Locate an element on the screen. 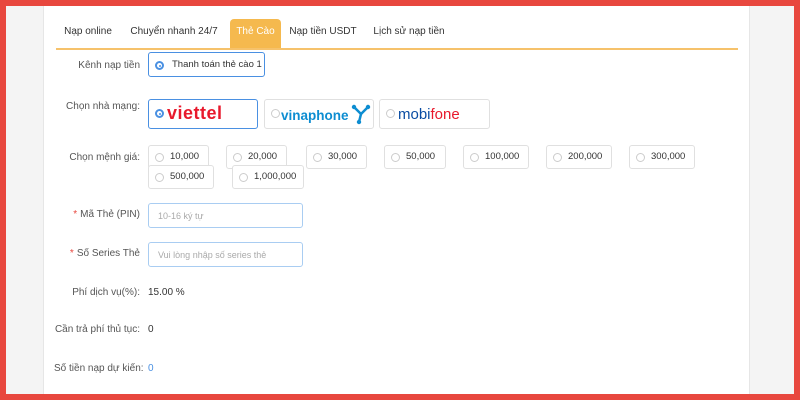  denomination-label-text: 1,000,000 is located at coordinates (275, 176).